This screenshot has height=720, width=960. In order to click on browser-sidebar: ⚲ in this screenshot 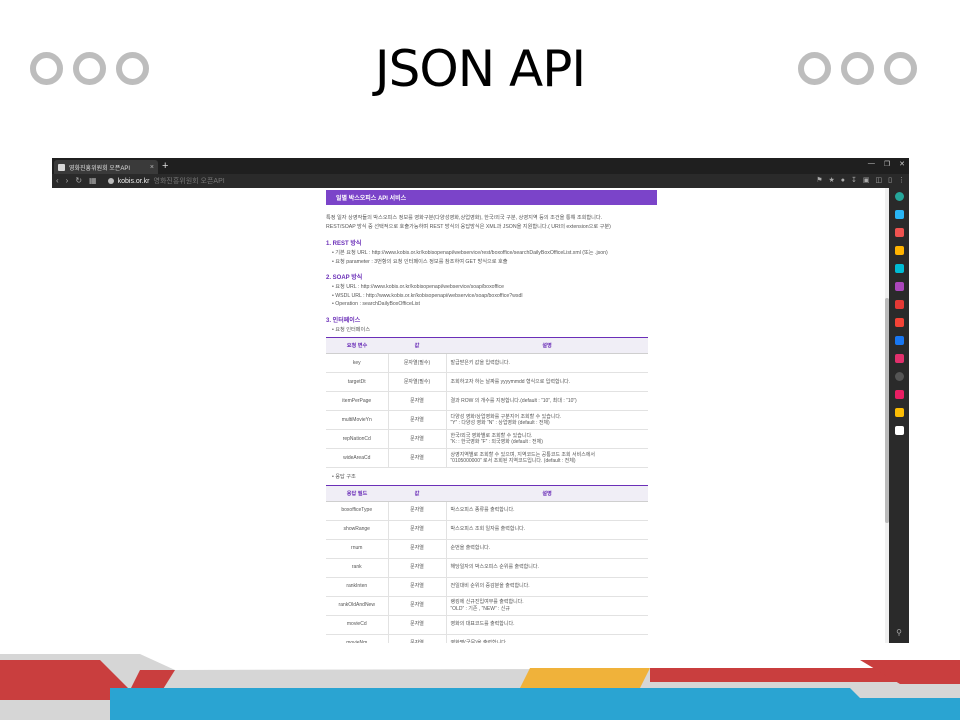, I will do `click(899, 415)`.